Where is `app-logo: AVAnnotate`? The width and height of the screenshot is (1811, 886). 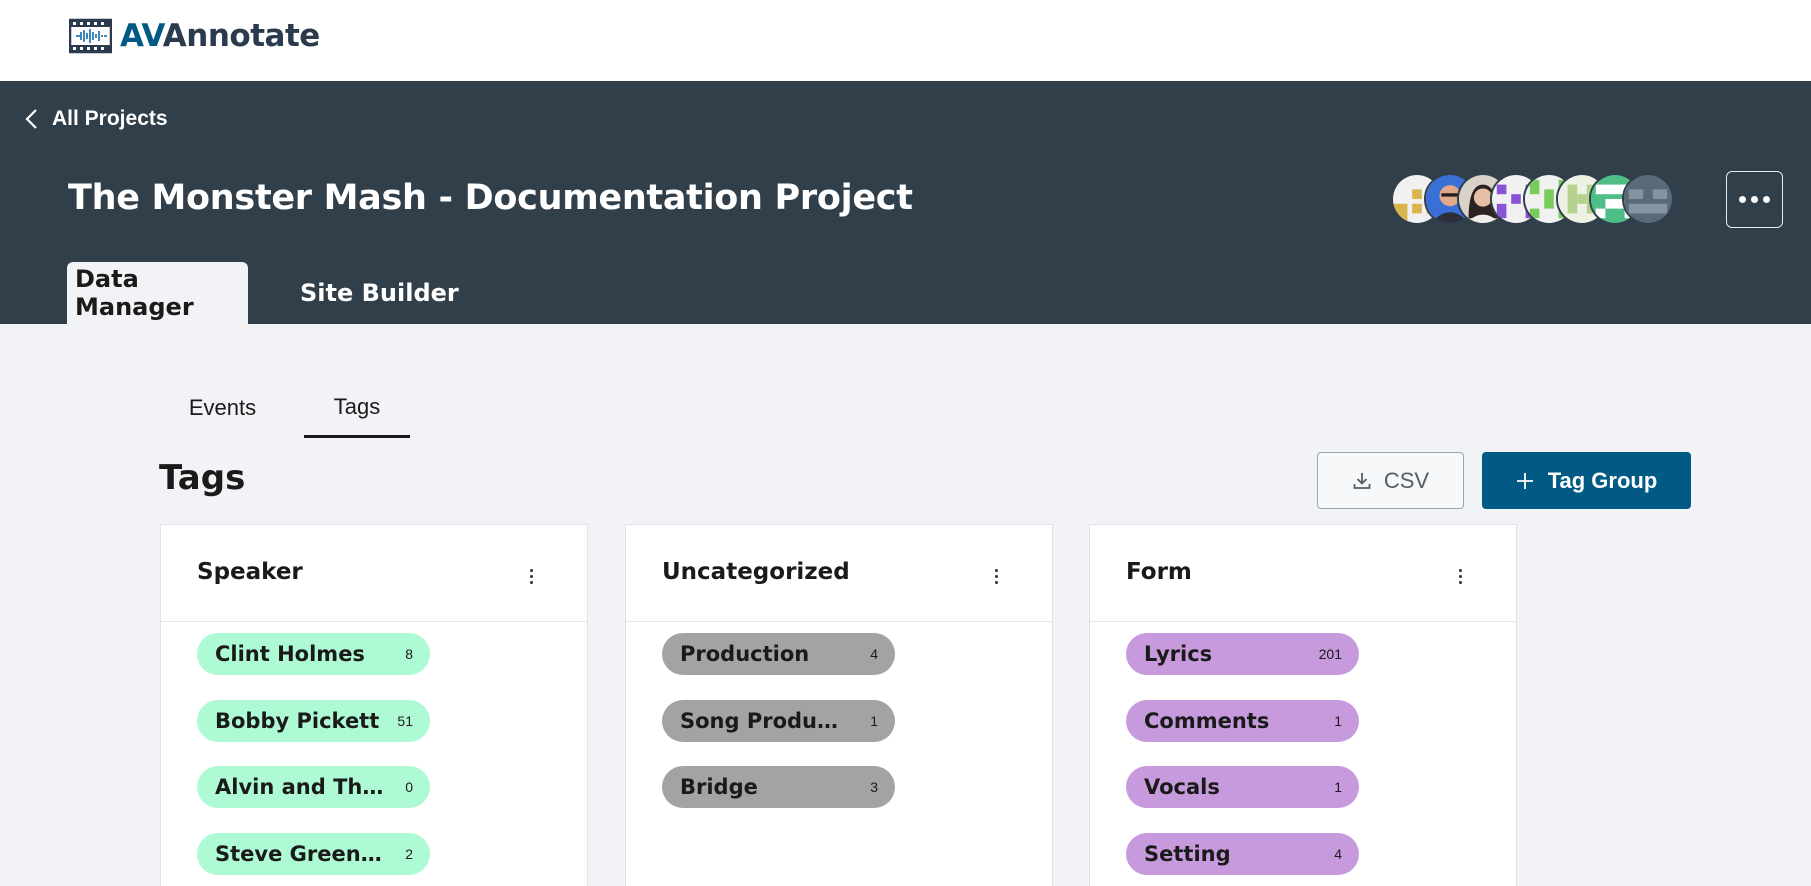 app-logo: AVAnnotate is located at coordinates (194, 36).